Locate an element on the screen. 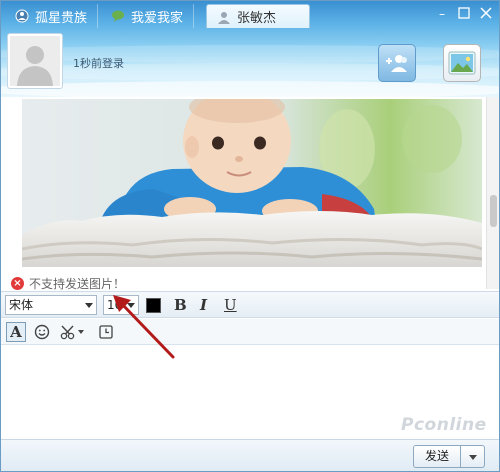 The width and height of the screenshot is (500, 472). screenshot-button is located at coordinates (73, 332).